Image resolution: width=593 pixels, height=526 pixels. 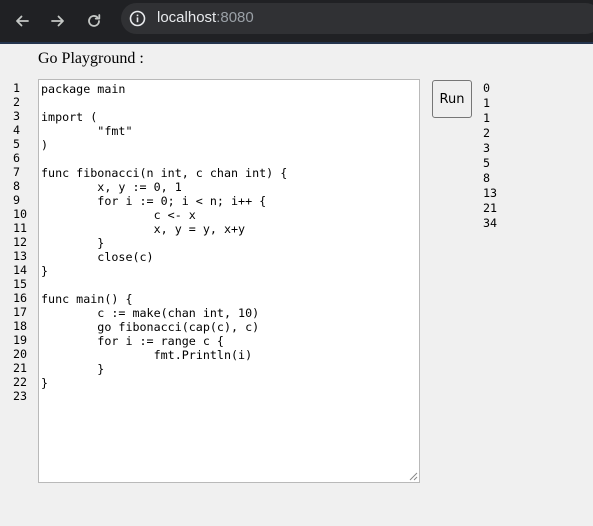 I want to click on code-line: import (, so click(x=230, y=117).